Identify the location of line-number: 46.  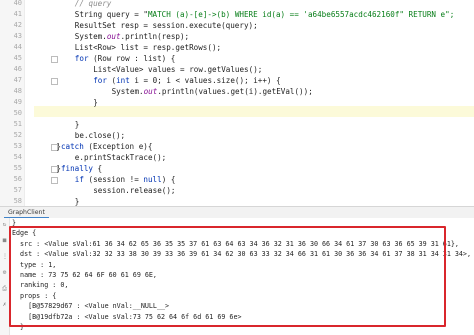
(17, 69).